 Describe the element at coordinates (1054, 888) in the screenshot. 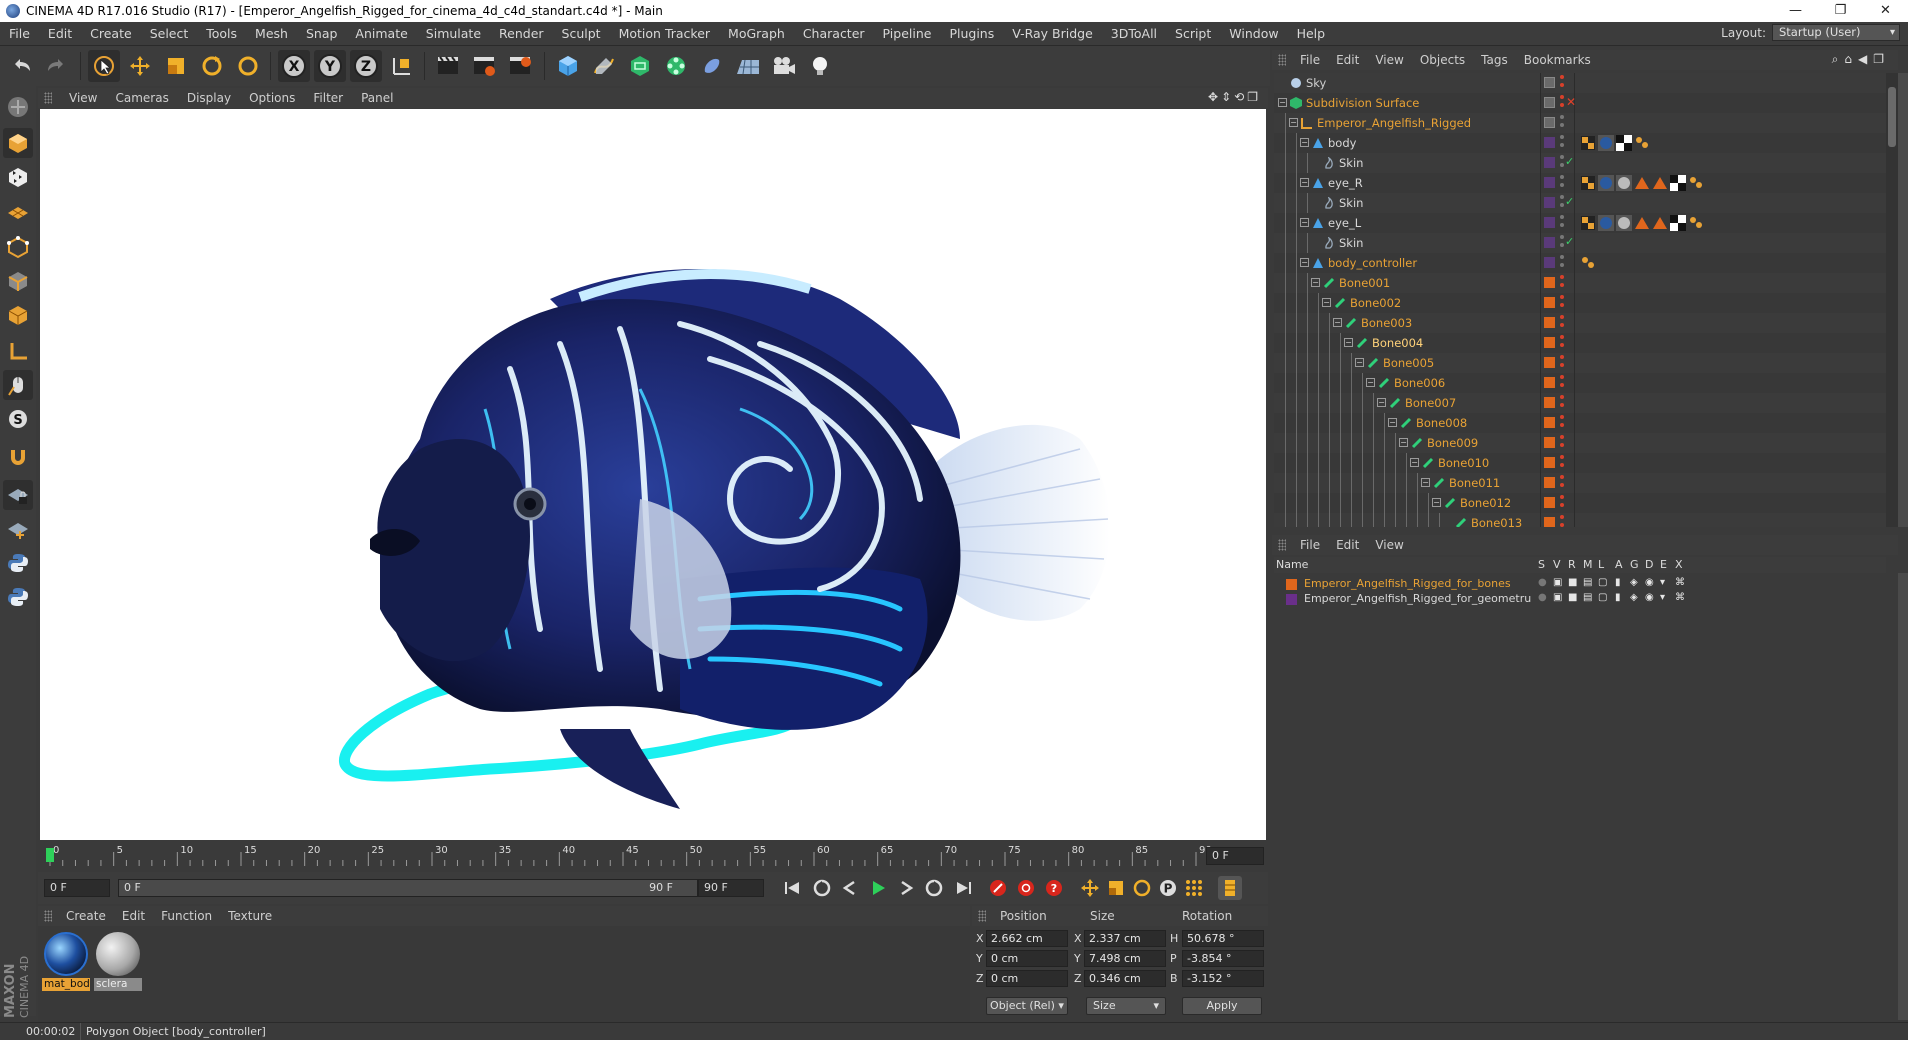

I see `keyframe-selection-icon: ?` at that location.